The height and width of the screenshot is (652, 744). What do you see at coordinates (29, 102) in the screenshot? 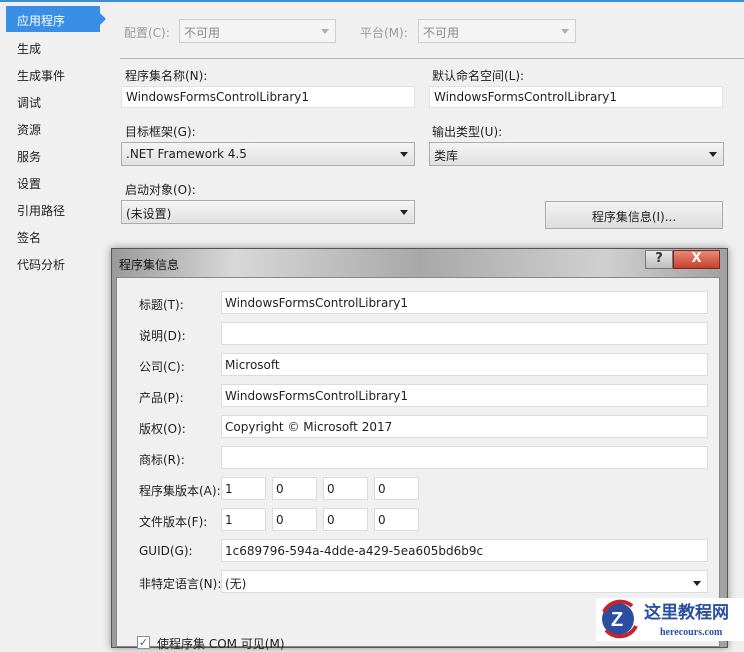
I see `sidebar-item-debug: 调试` at bounding box center [29, 102].